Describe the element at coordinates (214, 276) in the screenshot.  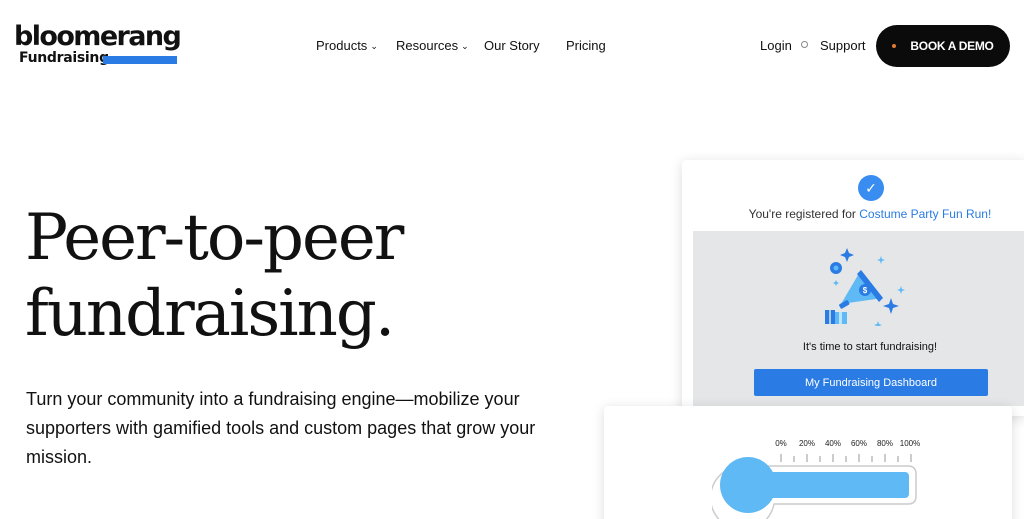
I see `hero-title: Peer-to-peer fundraising.` at that location.